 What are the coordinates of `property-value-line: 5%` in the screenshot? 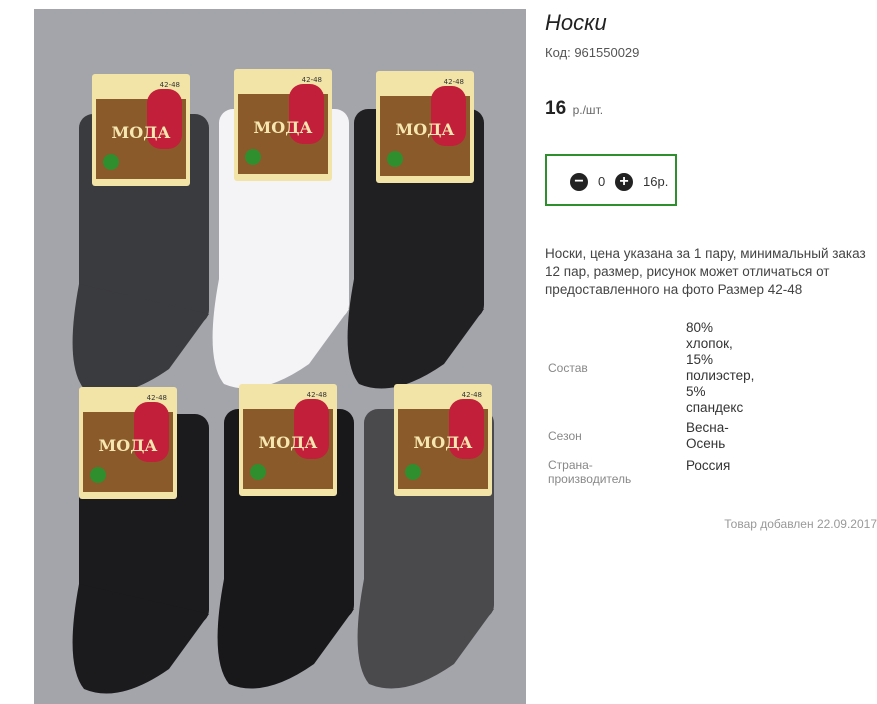 It's located at (696, 391).